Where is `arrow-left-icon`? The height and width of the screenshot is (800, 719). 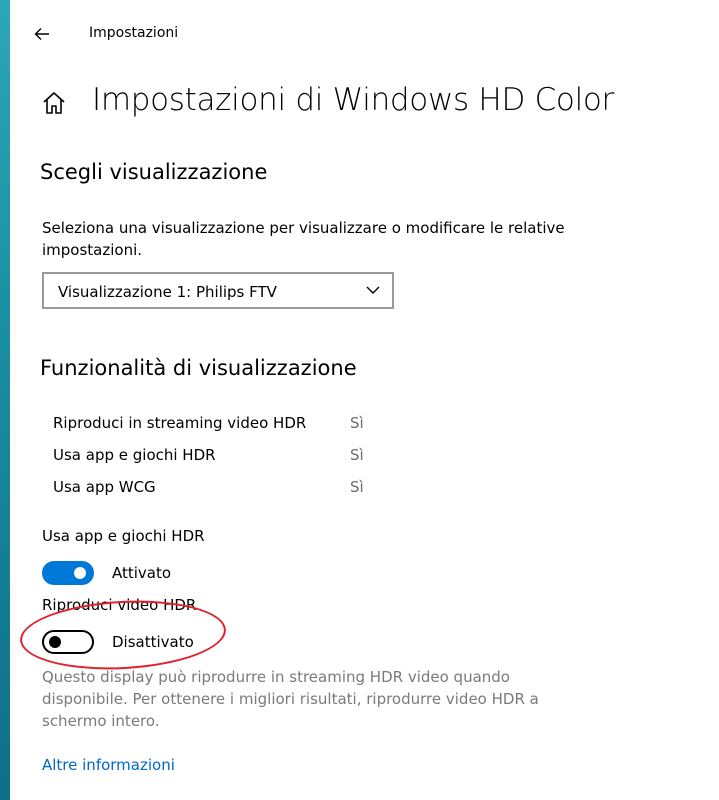 arrow-left-icon is located at coordinates (42, 34).